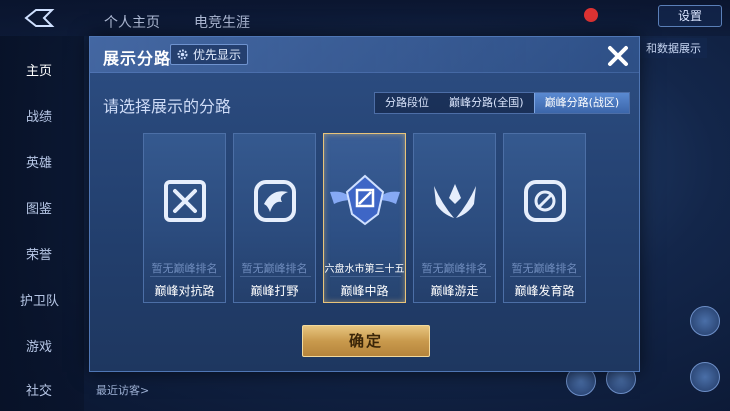 The height and width of the screenshot is (411, 730). What do you see at coordinates (364, 291) in the screenshot?
I see `lane-name: 巅峰中路` at bounding box center [364, 291].